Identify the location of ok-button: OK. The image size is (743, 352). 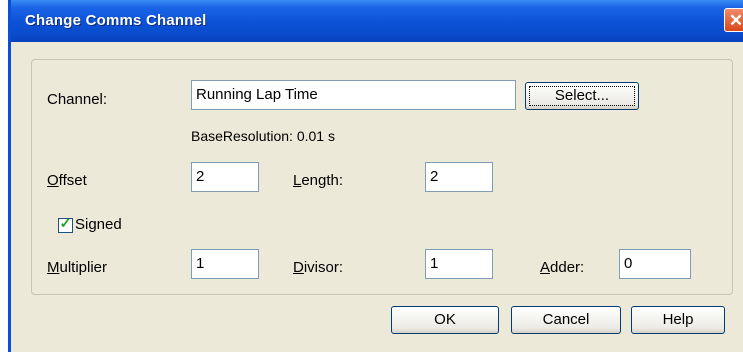
(445, 320).